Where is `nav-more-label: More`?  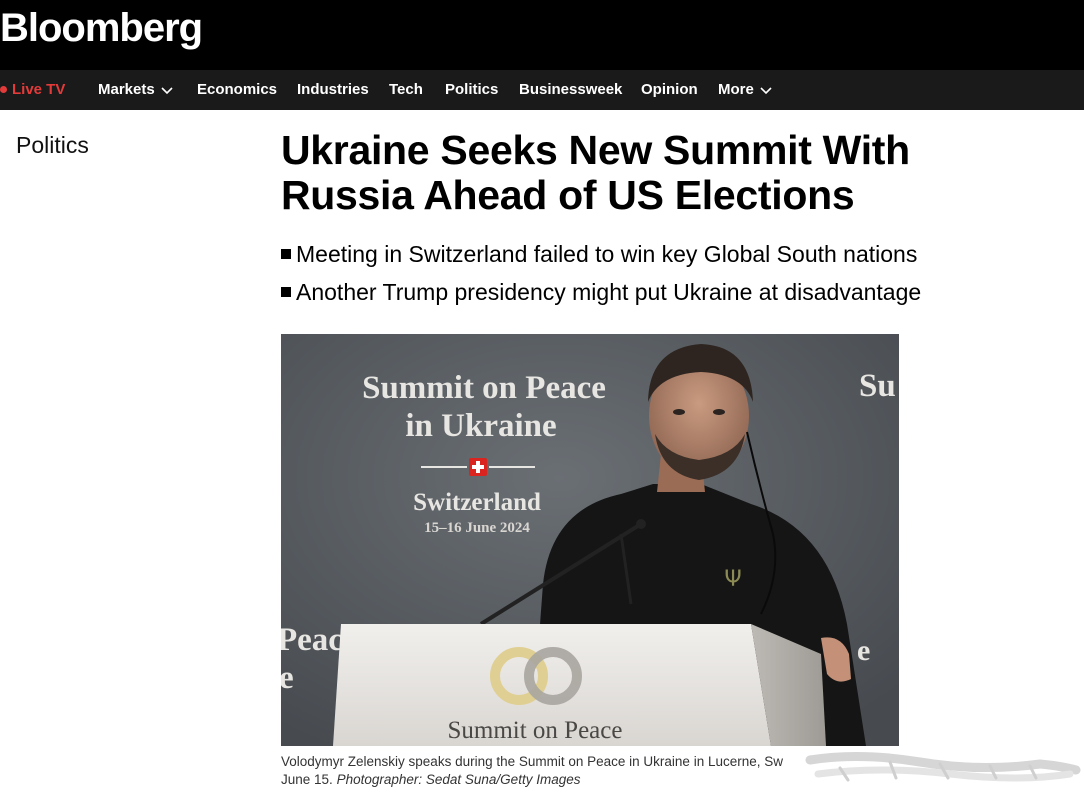
nav-more-label: More is located at coordinates (736, 89).